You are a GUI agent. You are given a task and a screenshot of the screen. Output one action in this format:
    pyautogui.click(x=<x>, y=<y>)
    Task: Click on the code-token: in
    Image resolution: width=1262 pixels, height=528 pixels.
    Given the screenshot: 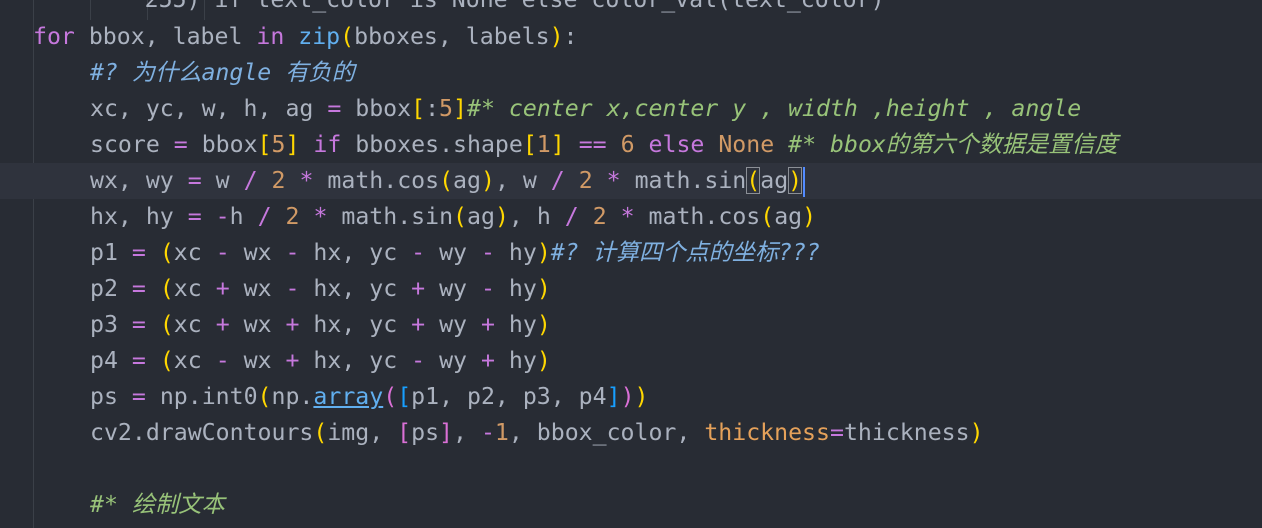 What is the action you would take?
    pyautogui.click(x=270, y=36)
    